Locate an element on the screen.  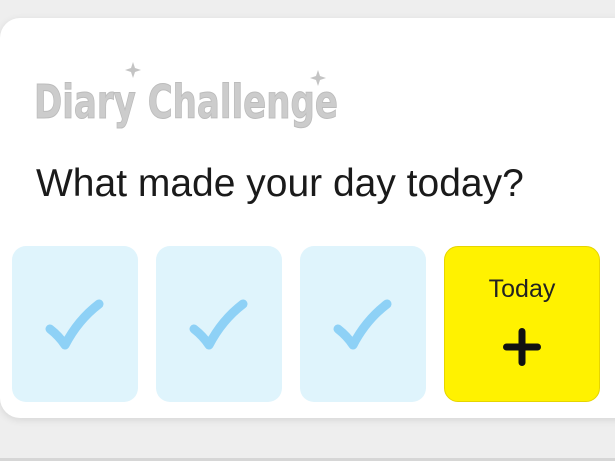
logo-text: Diary Challenge is located at coordinates (186, 102).